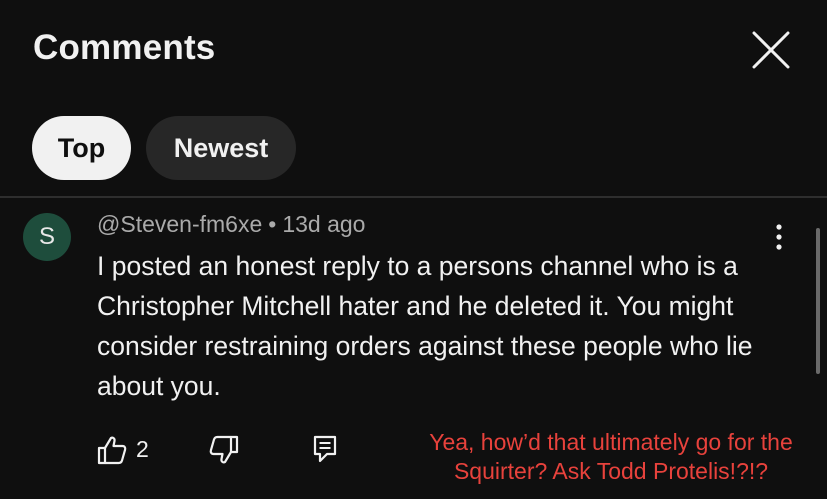 The width and height of the screenshot is (827, 499). Describe the element at coordinates (221, 148) in the screenshot. I see `filter-chip-newest: Newest` at that location.